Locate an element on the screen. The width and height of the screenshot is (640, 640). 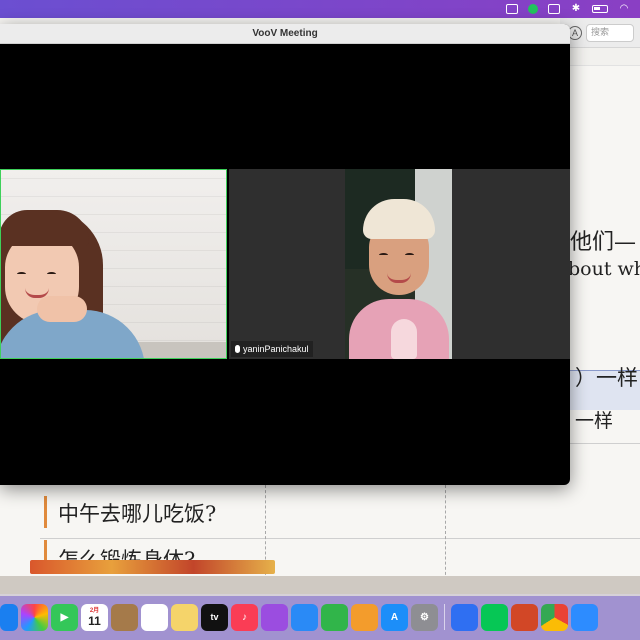
apple-tv-icon: tv is located at coordinates (214, 617).